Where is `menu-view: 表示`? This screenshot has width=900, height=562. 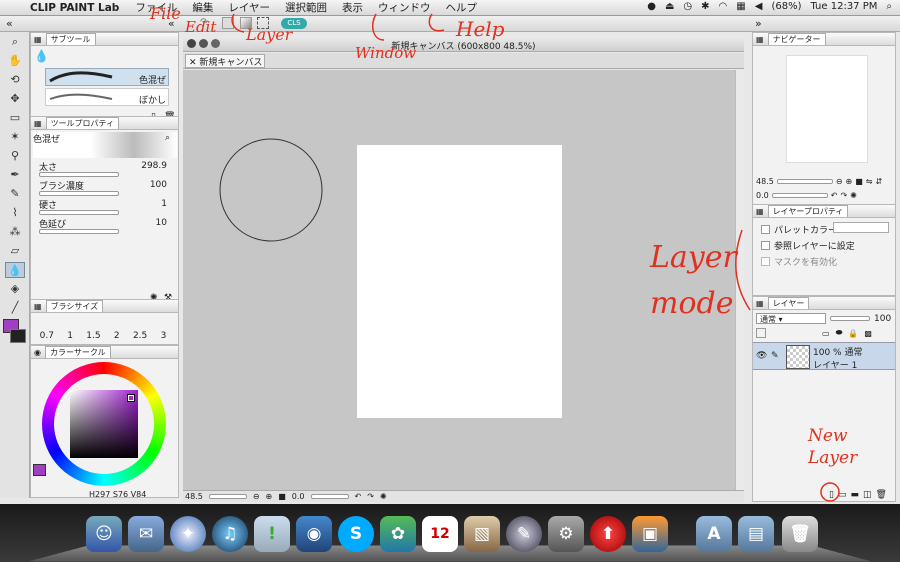
menu-view: 表示 is located at coordinates (352, 7).